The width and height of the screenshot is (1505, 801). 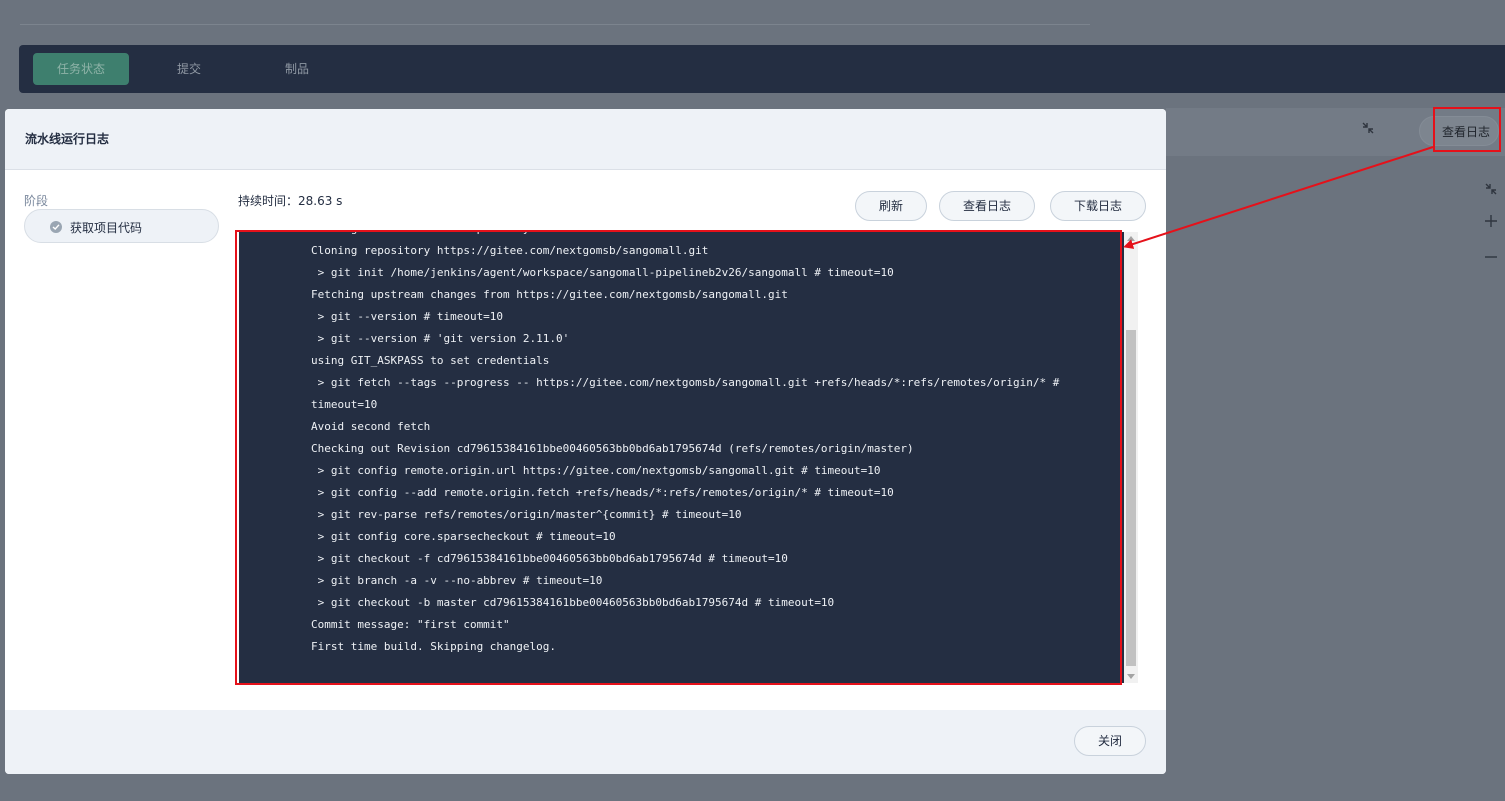 What do you see at coordinates (1131, 238) in the screenshot?
I see `scroll-up-arrow` at bounding box center [1131, 238].